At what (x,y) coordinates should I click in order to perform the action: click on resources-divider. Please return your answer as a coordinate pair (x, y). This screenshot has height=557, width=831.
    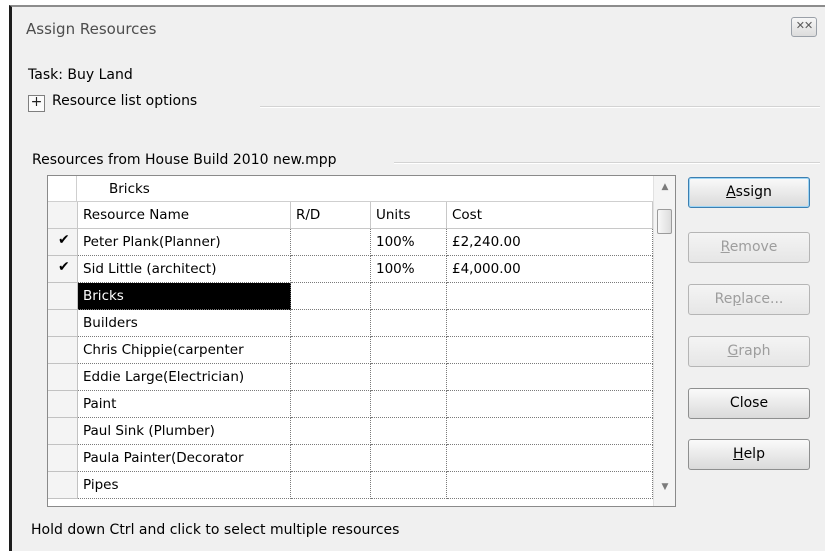
    Looking at the image, I should click on (607, 163).